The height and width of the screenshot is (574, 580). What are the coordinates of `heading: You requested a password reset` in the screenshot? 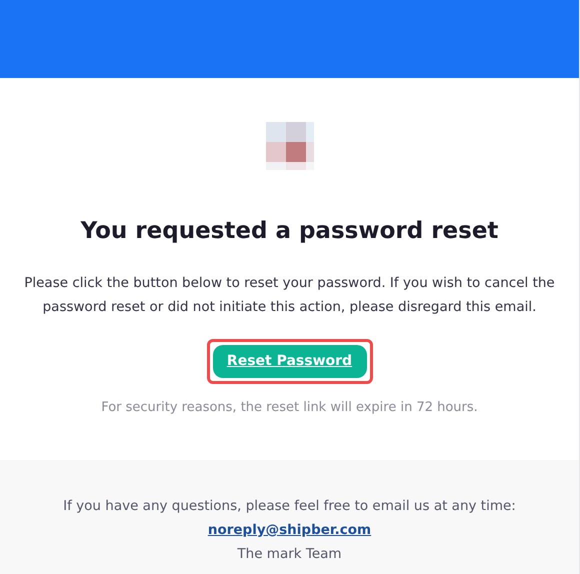 It's located at (289, 231).